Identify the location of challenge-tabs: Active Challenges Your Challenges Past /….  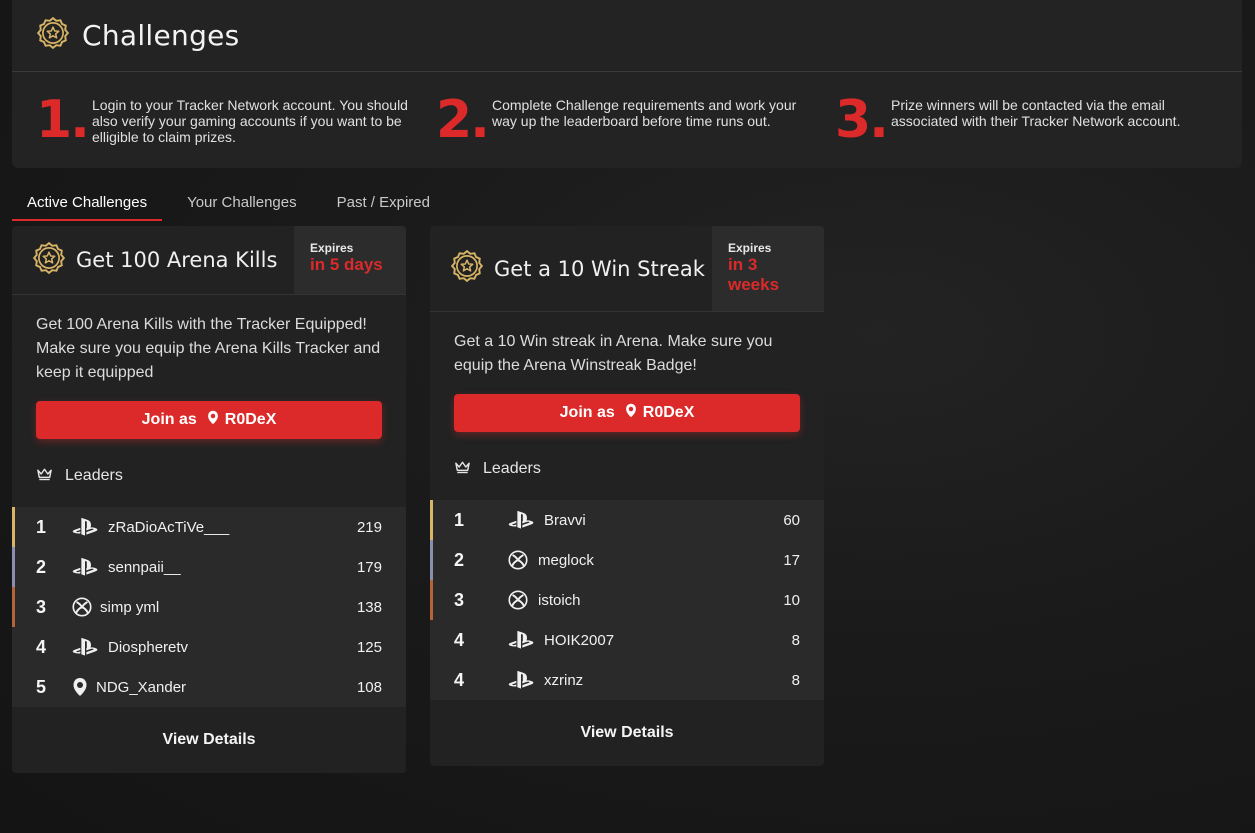
(228, 202).